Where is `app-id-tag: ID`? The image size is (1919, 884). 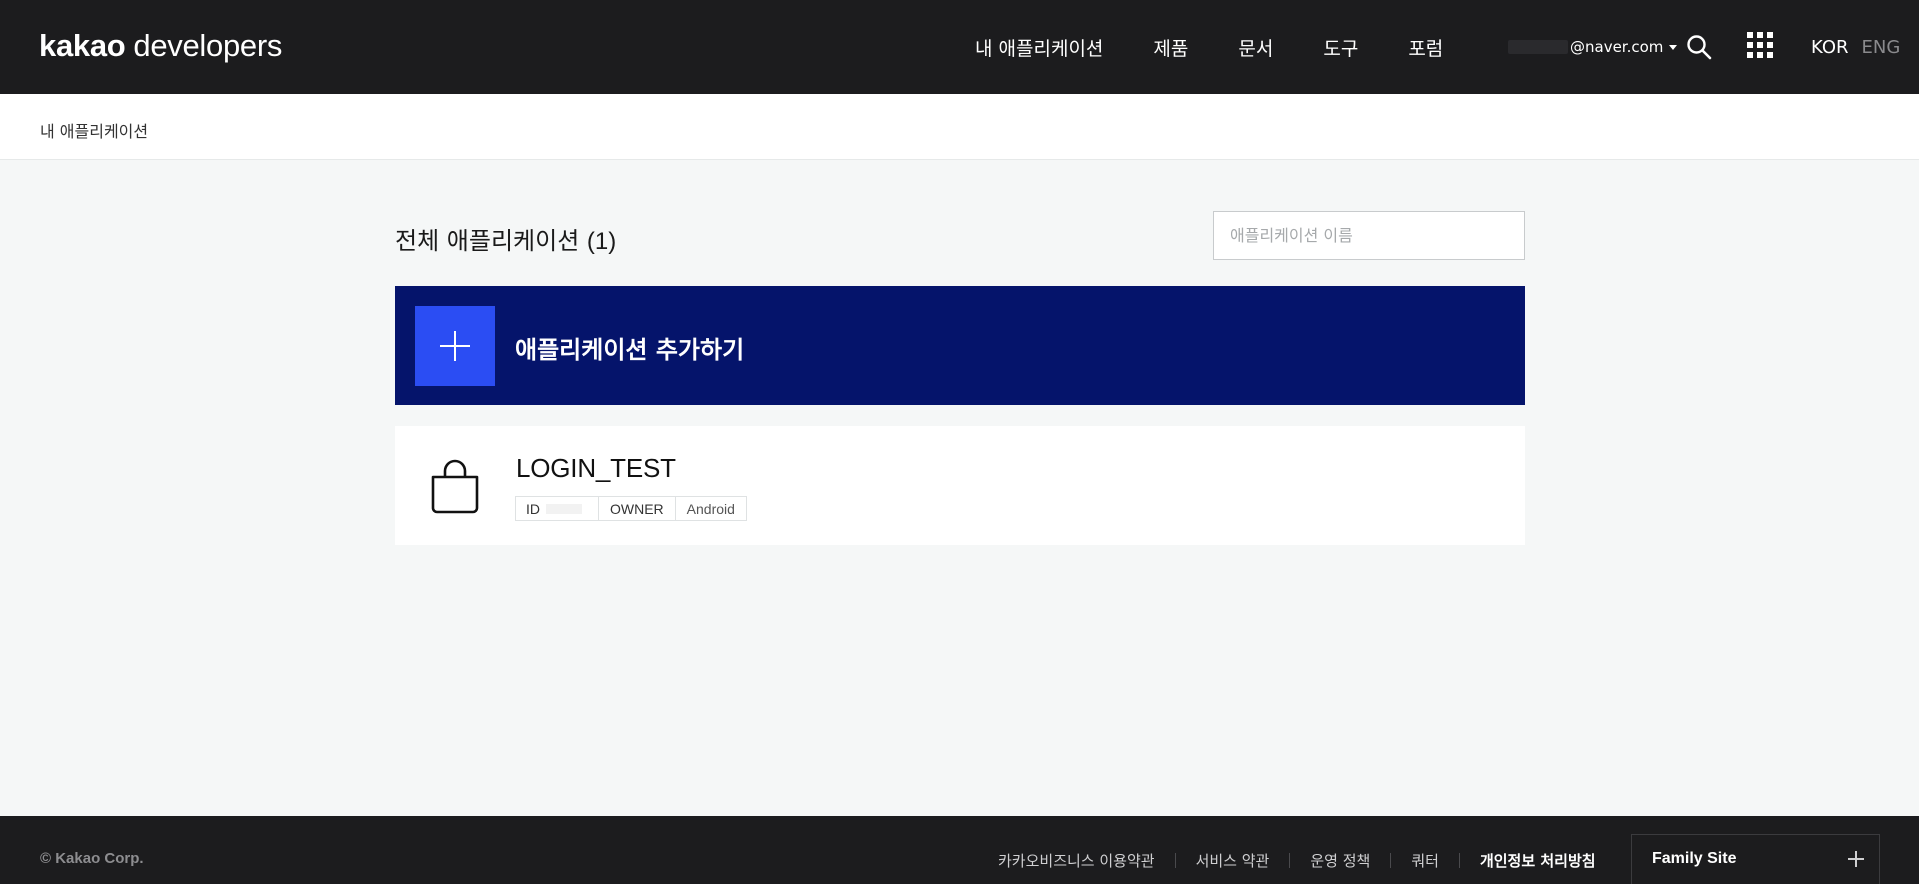 app-id-tag: ID is located at coordinates (557, 508).